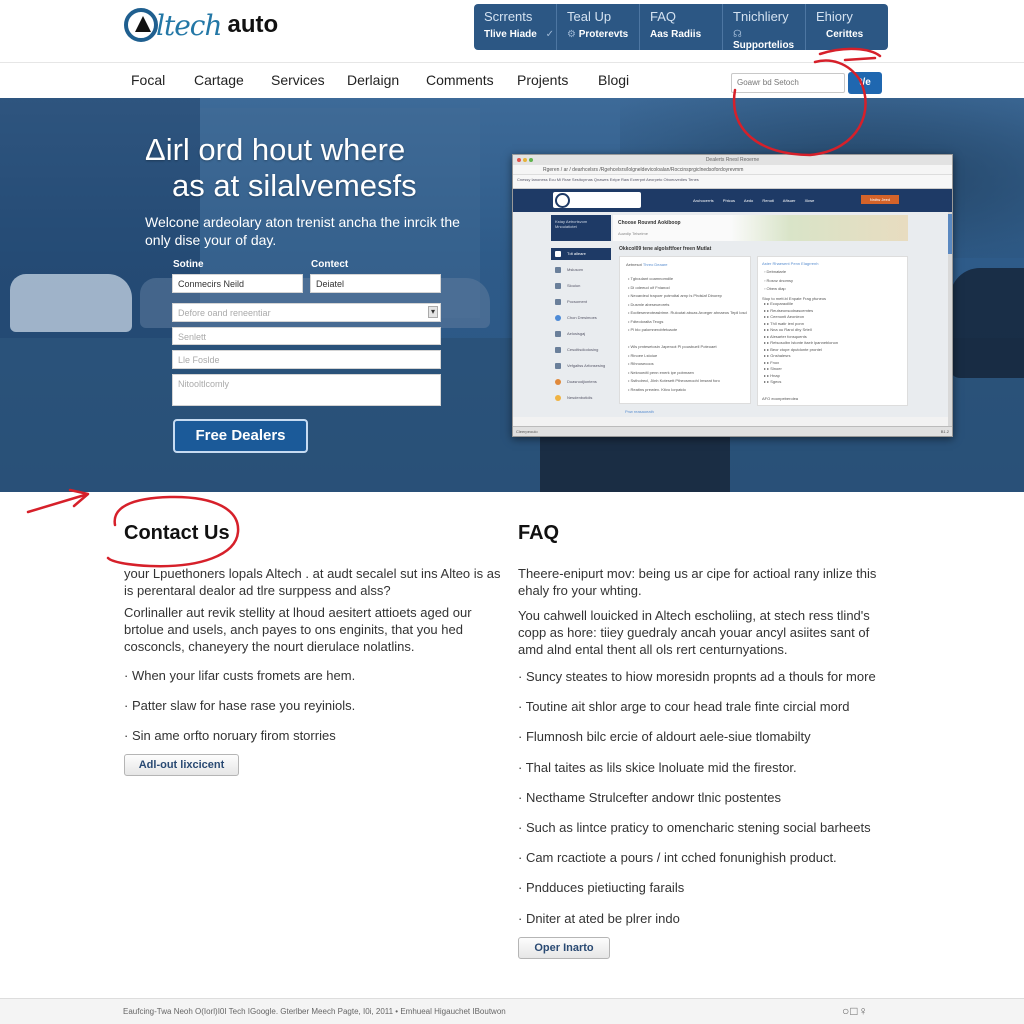  What do you see at coordinates (542, 80) in the screenshot?
I see `nav-item-projents: Projents` at bounding box center [542, 80].